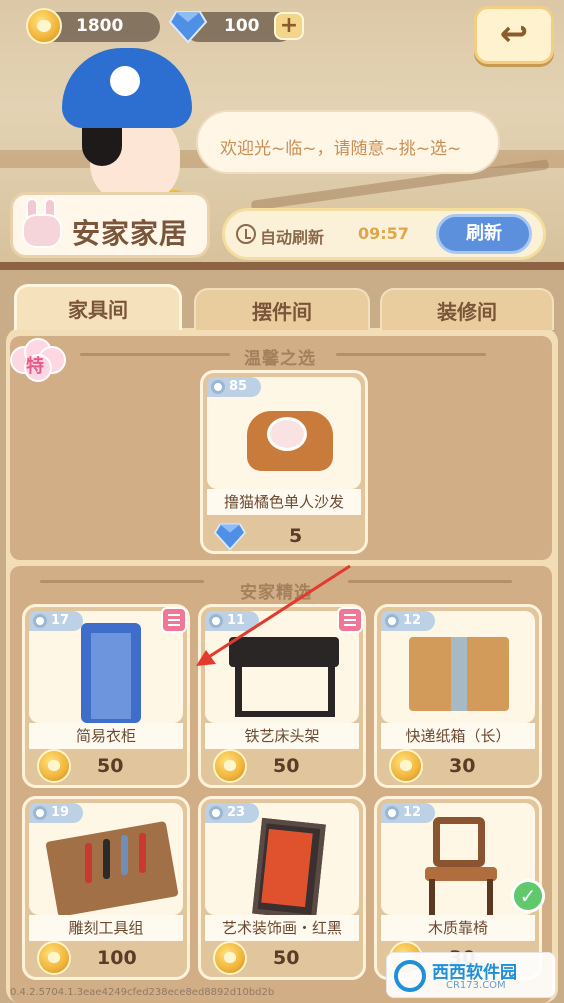  What do you see at coordinates (282, 266) in the screenshot?
I see `counter-edge` at bounding box center [282, 266].